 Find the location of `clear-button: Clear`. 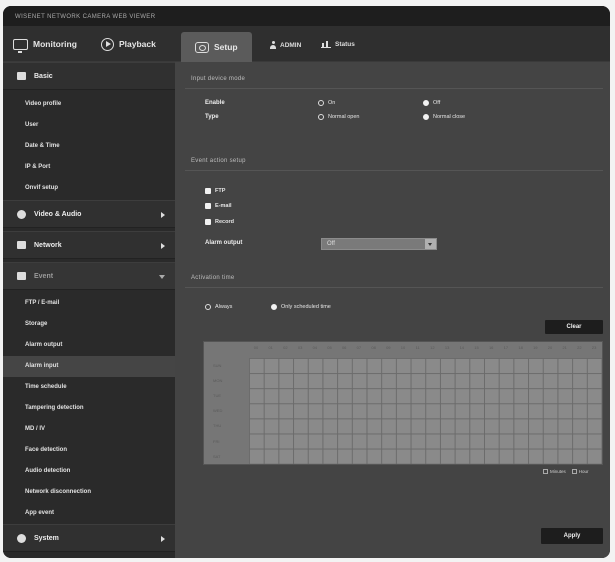

clear-button: Clear is located at coordinates (574, 327).